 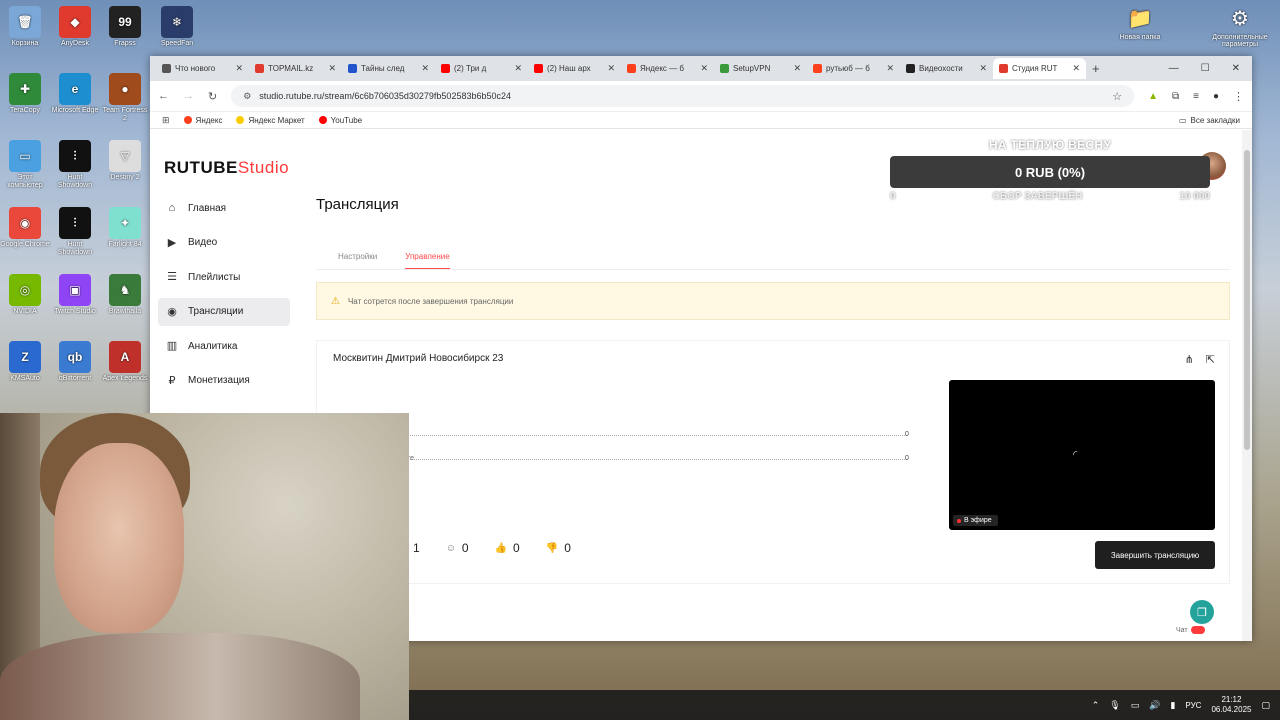 What do you see at coordinates (125, 27) in the screenshot?
I see `desktop-icon: 99 Frapss` at bounding box center [125, 27].